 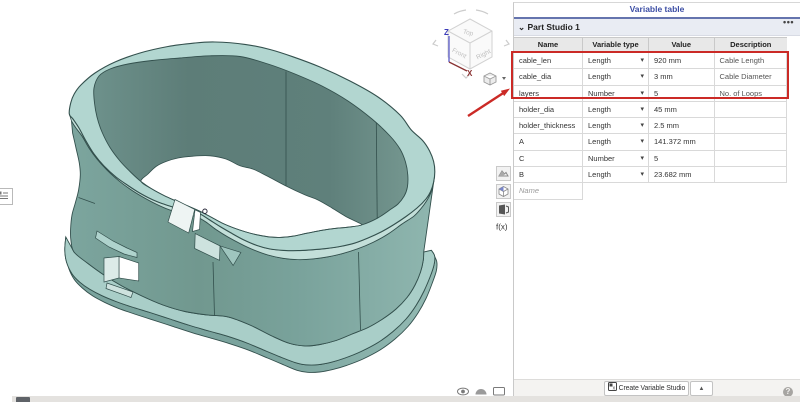 I want to click on svg-text: Z, so click(x=446, y=32).